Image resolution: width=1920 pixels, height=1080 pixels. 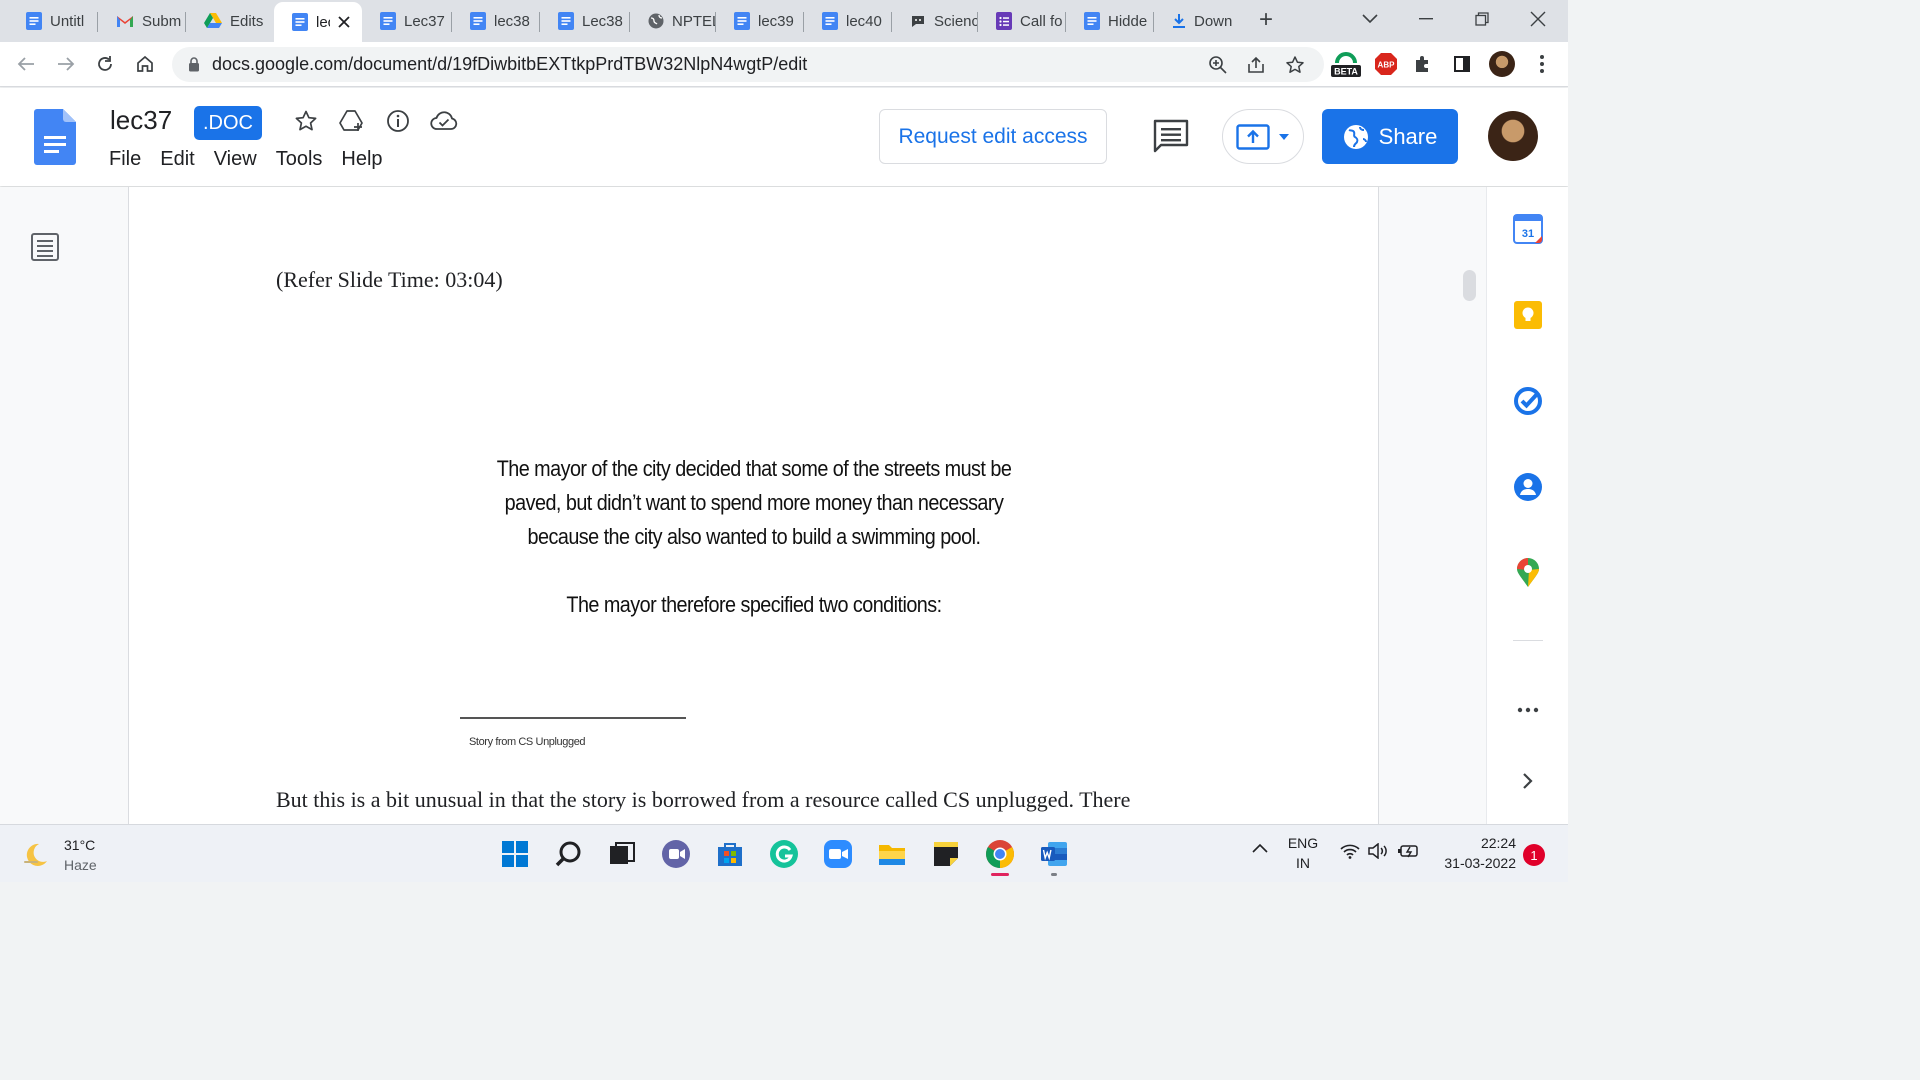 I want to click on google-docs-logo-icon, so click(x=55, y=137).